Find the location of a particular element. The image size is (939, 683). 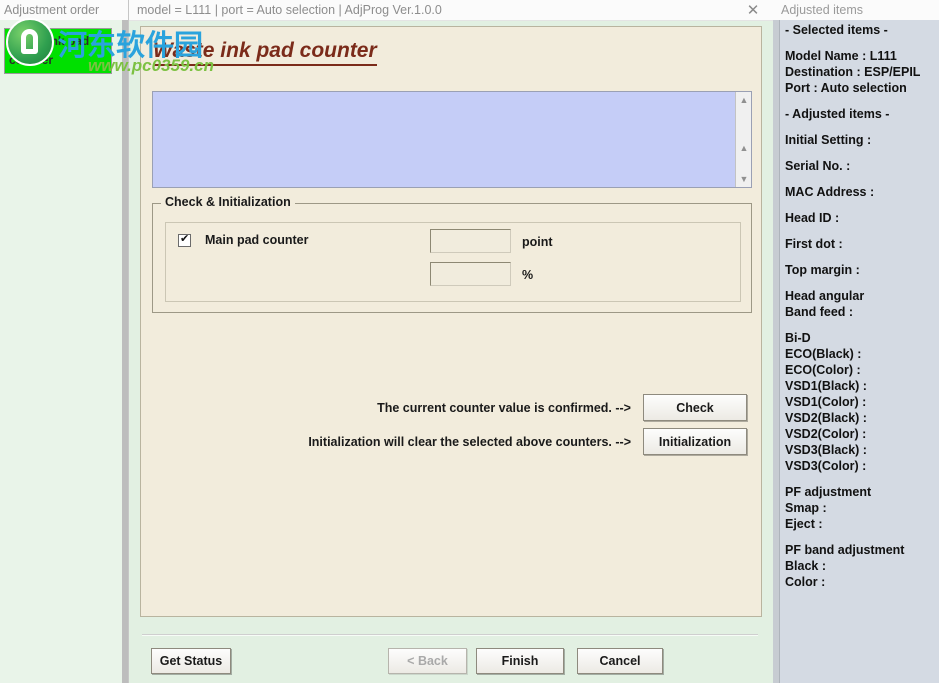

sidebar-line: Model Name : L111 is located at coordinates (841, 56).